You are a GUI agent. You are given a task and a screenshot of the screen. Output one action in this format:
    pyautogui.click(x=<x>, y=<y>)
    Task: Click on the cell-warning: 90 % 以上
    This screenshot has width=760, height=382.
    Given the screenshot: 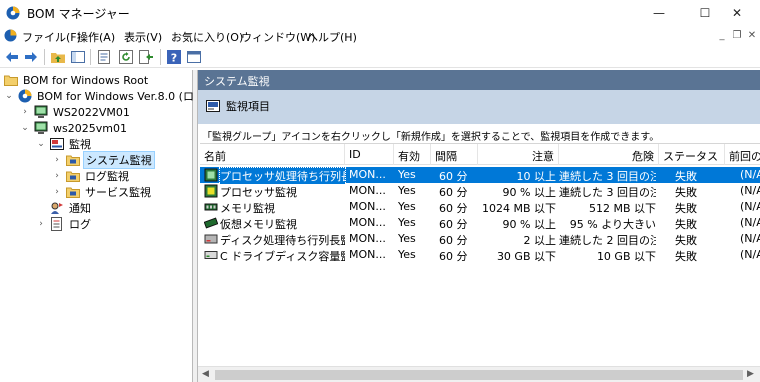 What is the action you would take?
    pyautogui.click(x=529, y=192)
    